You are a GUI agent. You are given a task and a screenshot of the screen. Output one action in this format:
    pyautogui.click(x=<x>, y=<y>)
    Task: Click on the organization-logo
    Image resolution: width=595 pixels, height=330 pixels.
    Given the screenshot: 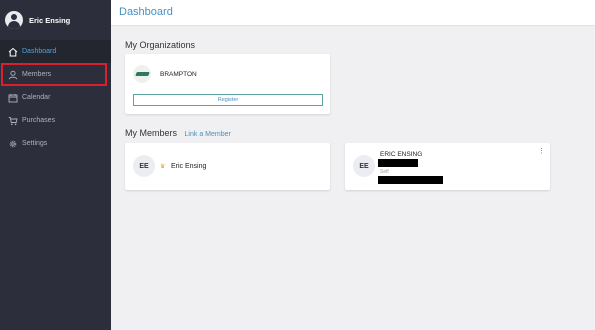 What is the action you would take?
    pyautogui.click(x=142, y=74)
    